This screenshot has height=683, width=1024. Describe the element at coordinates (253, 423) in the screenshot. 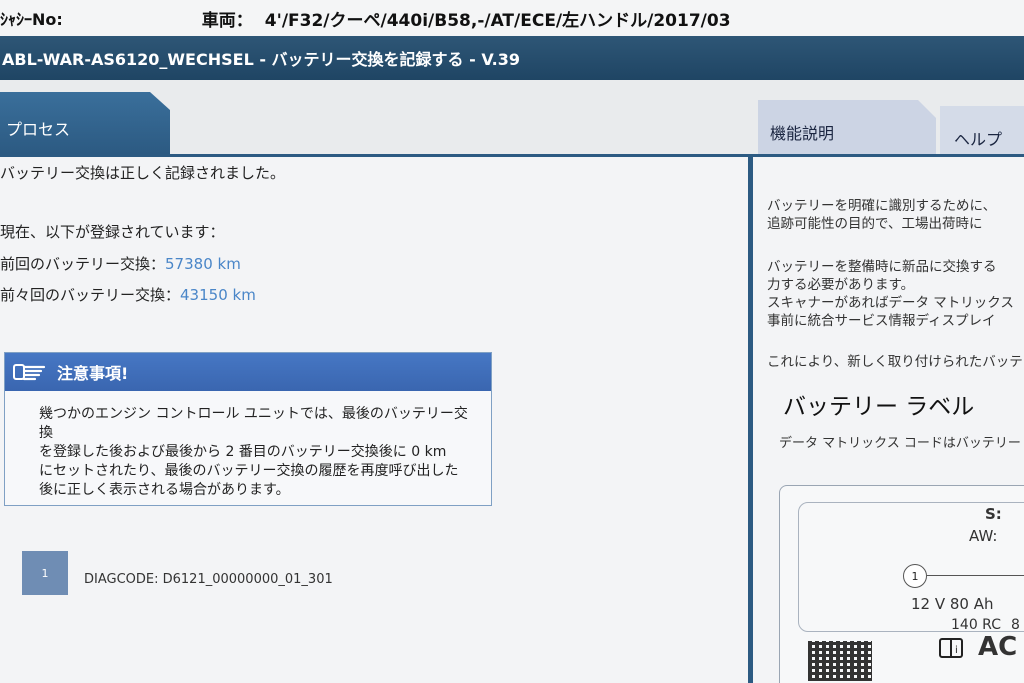

I see `caution-line: 幾つかのエンジン コントロール ユニットでは、最後のバッテリー交換` at that location.